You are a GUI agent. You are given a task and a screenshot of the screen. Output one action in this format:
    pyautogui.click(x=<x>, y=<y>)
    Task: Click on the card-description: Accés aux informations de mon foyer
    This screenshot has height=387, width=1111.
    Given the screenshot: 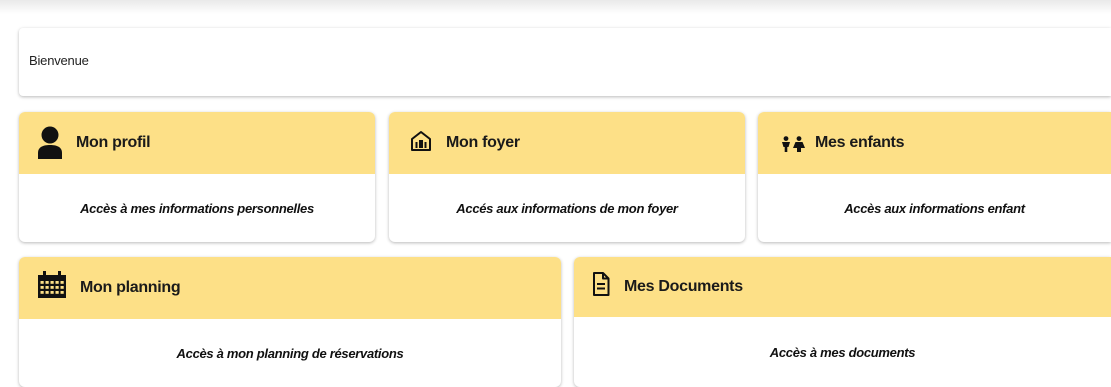 What is the action you would take?
    pyautogui.click(x=567, y=208)
    